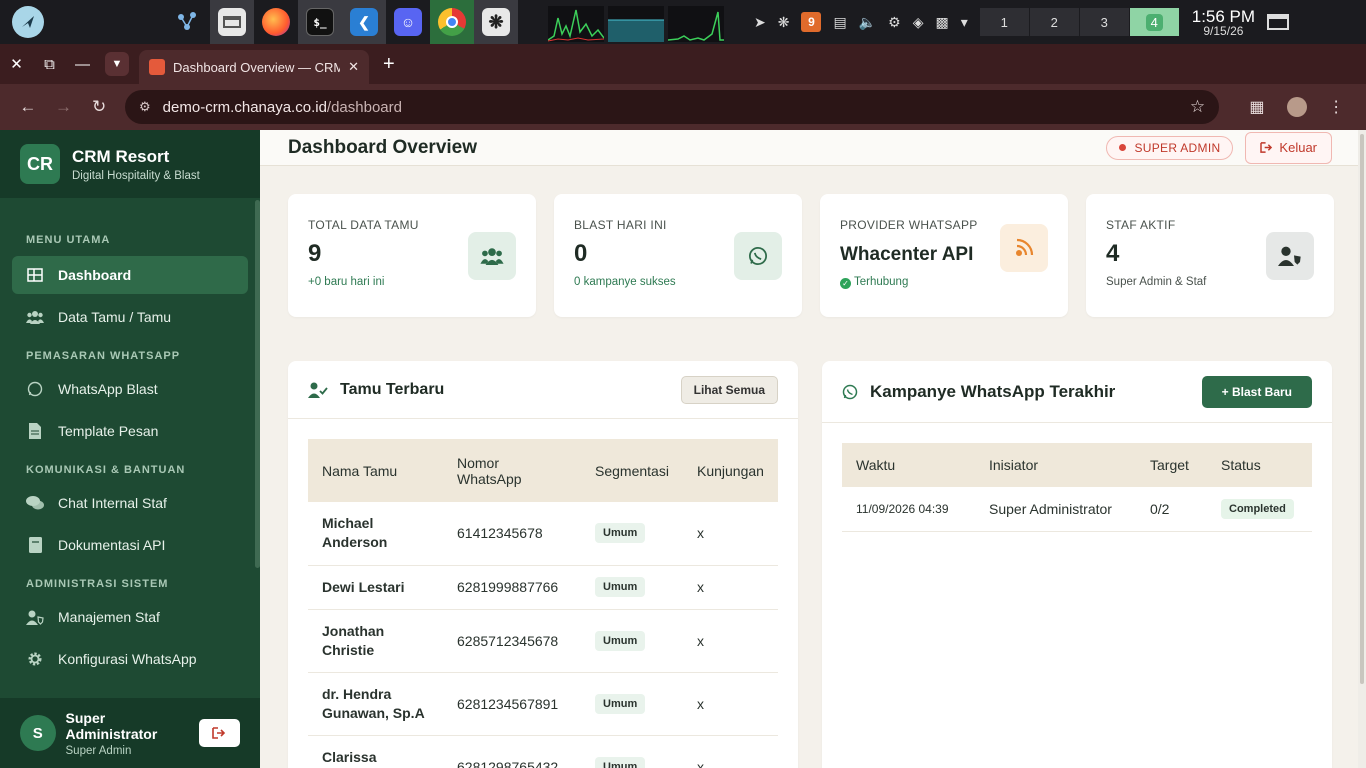 The width and height of the screenshot is (1366, 768). Describe the element at coordinates (811, 22) in the screenshot. I see `badge-count: 9` at that location.